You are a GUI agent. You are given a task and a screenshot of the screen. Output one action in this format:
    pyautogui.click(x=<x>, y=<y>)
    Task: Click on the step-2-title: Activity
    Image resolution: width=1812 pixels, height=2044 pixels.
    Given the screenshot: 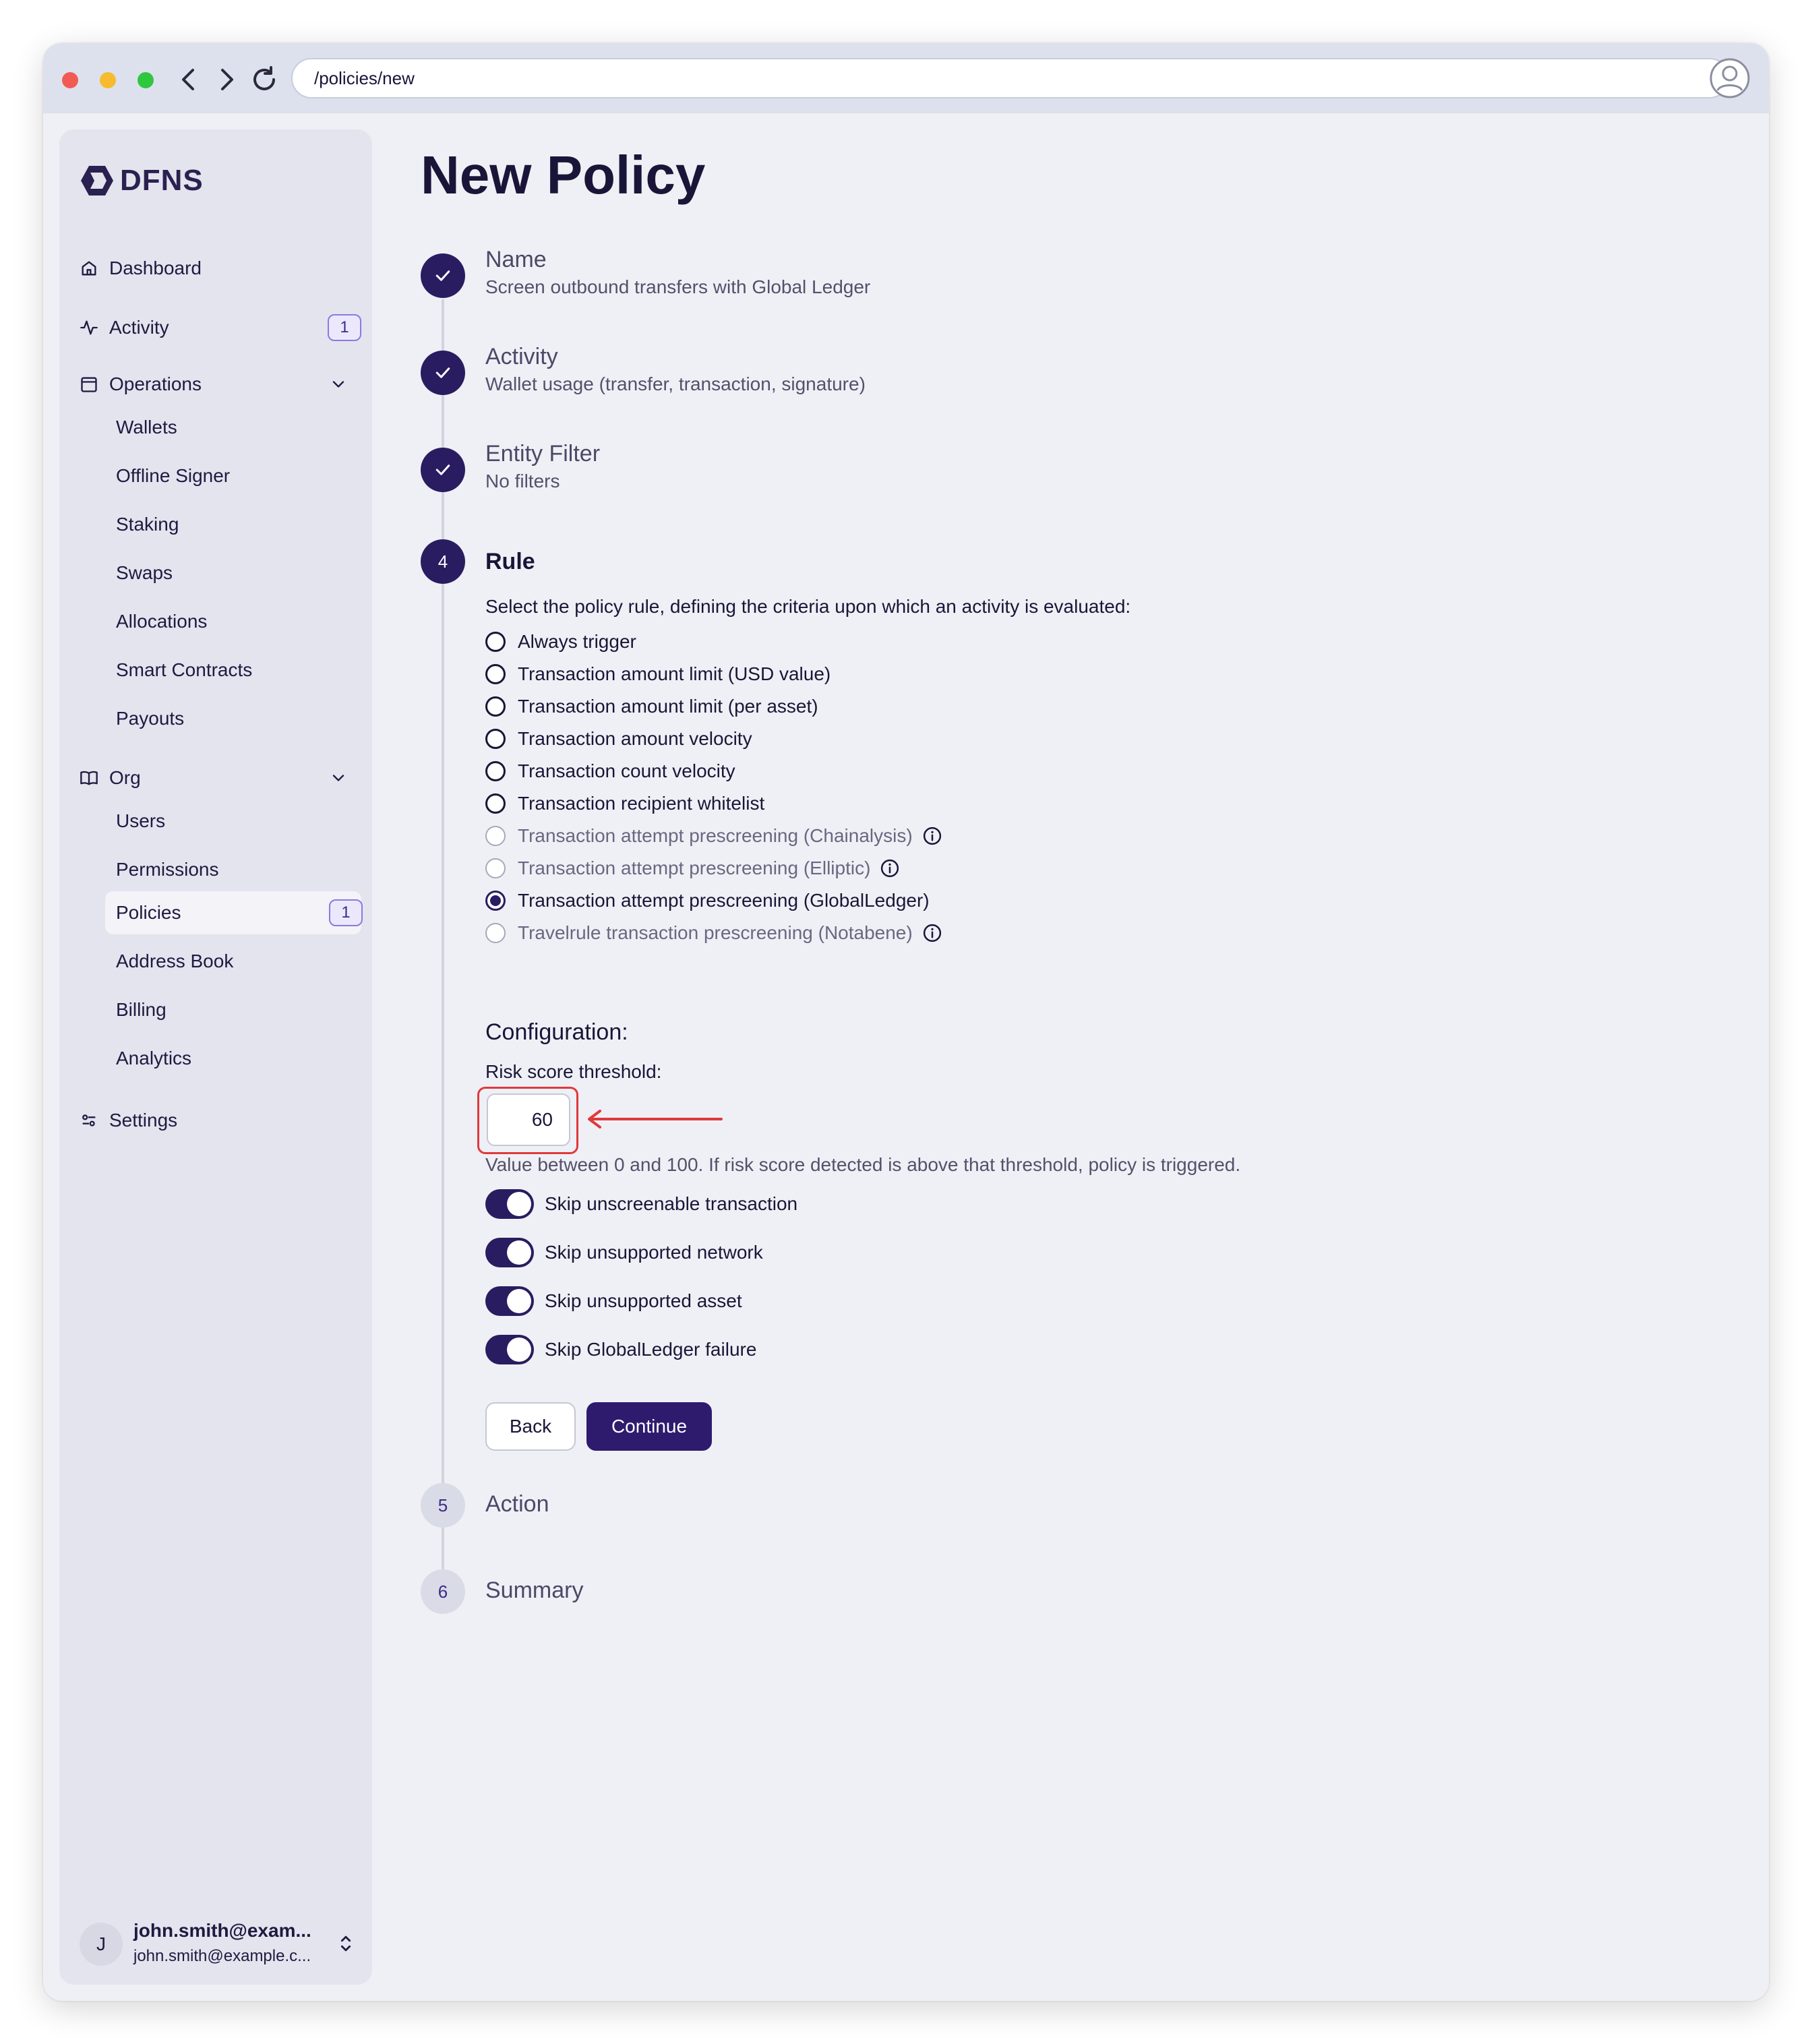 What is the action you would take?
    pyautogui.click(x=522, y=357)
    